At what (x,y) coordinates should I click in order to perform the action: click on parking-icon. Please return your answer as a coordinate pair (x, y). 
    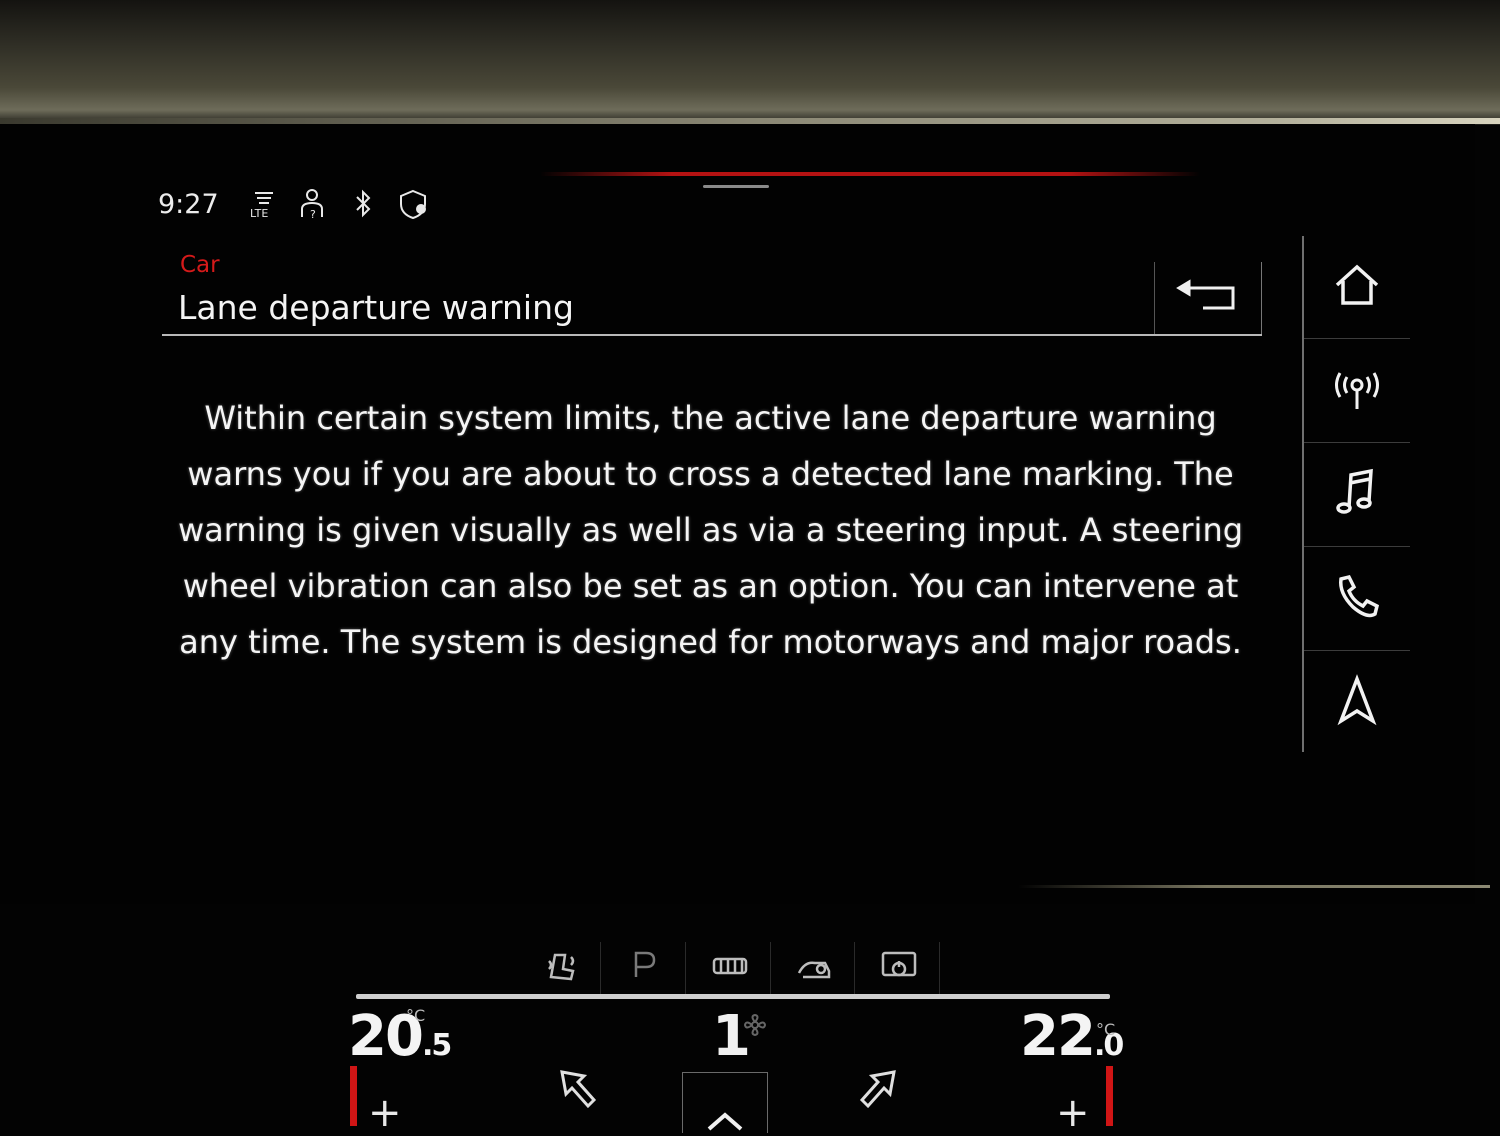
    Looking at the image, I should click on (645, 968).